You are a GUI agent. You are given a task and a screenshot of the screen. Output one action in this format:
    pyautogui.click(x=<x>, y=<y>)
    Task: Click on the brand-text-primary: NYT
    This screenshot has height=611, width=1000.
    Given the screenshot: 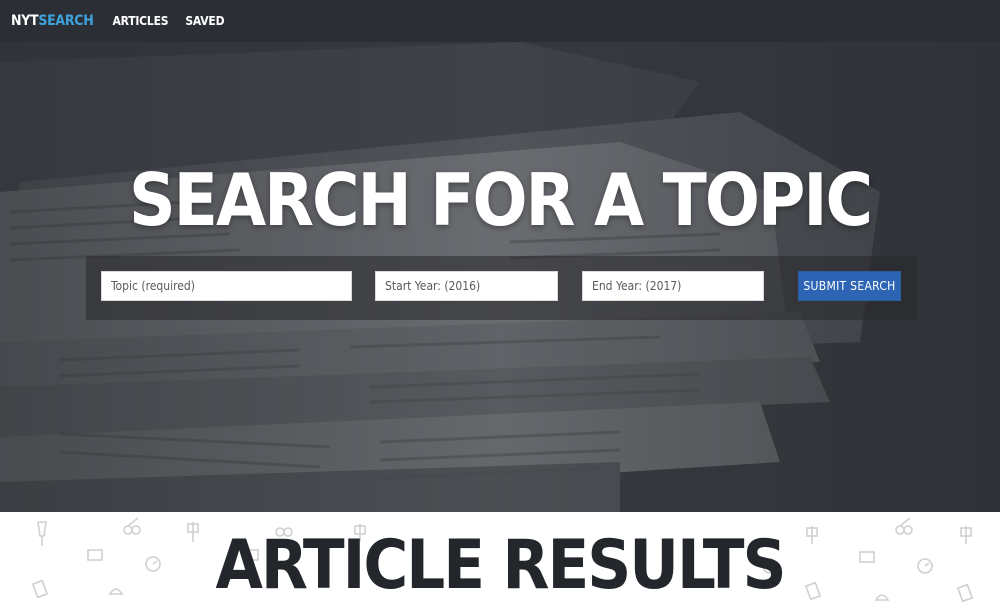 What is the action you would take?
    pyautogui.click(x=25, y=21)
    